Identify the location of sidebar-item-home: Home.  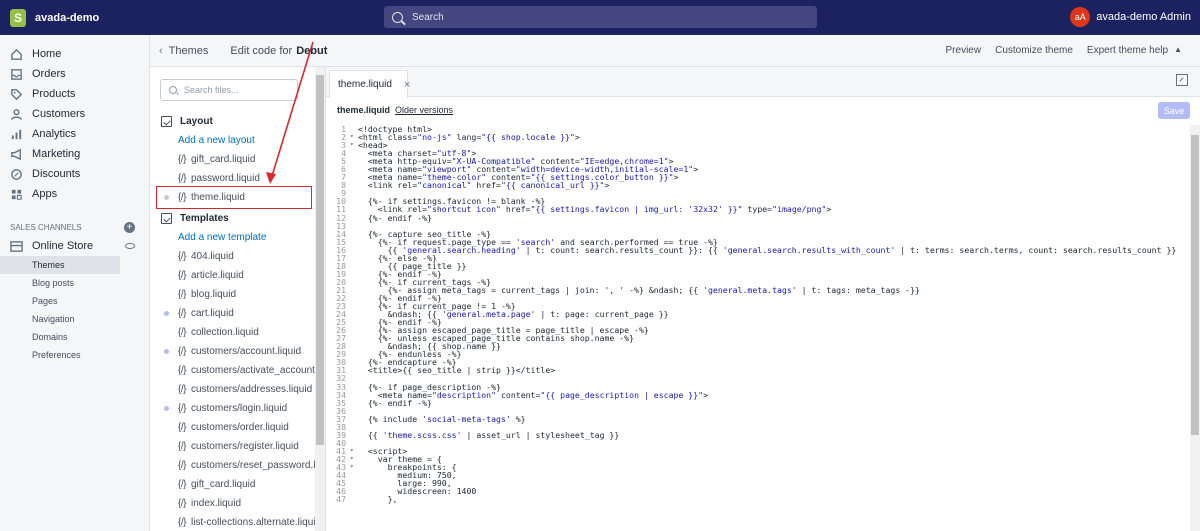
(74, 54).